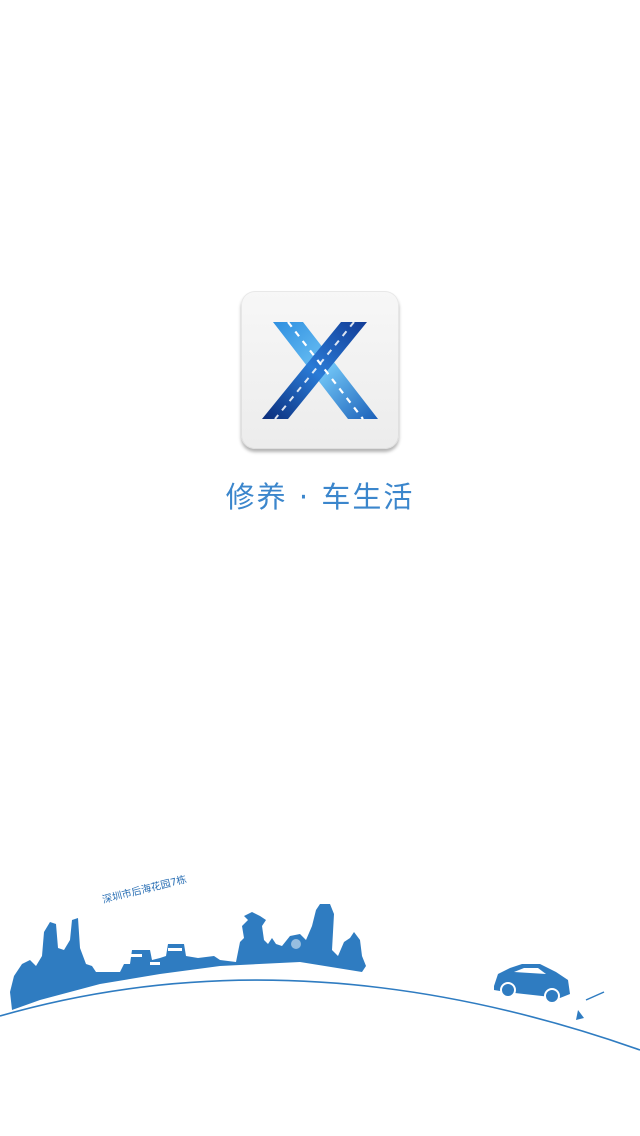 This screenshot has width=640, height=1136. I want to click on app-tagline: 修养 · 车生活, so click(320, 497).